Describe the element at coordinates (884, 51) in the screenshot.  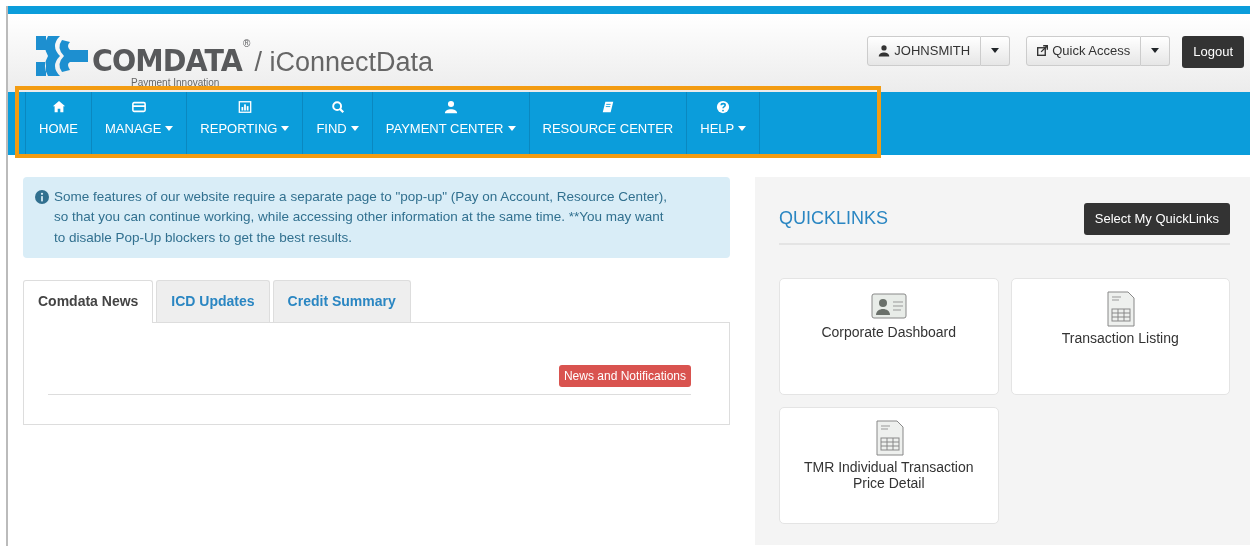
I see `user-icon` at that location.